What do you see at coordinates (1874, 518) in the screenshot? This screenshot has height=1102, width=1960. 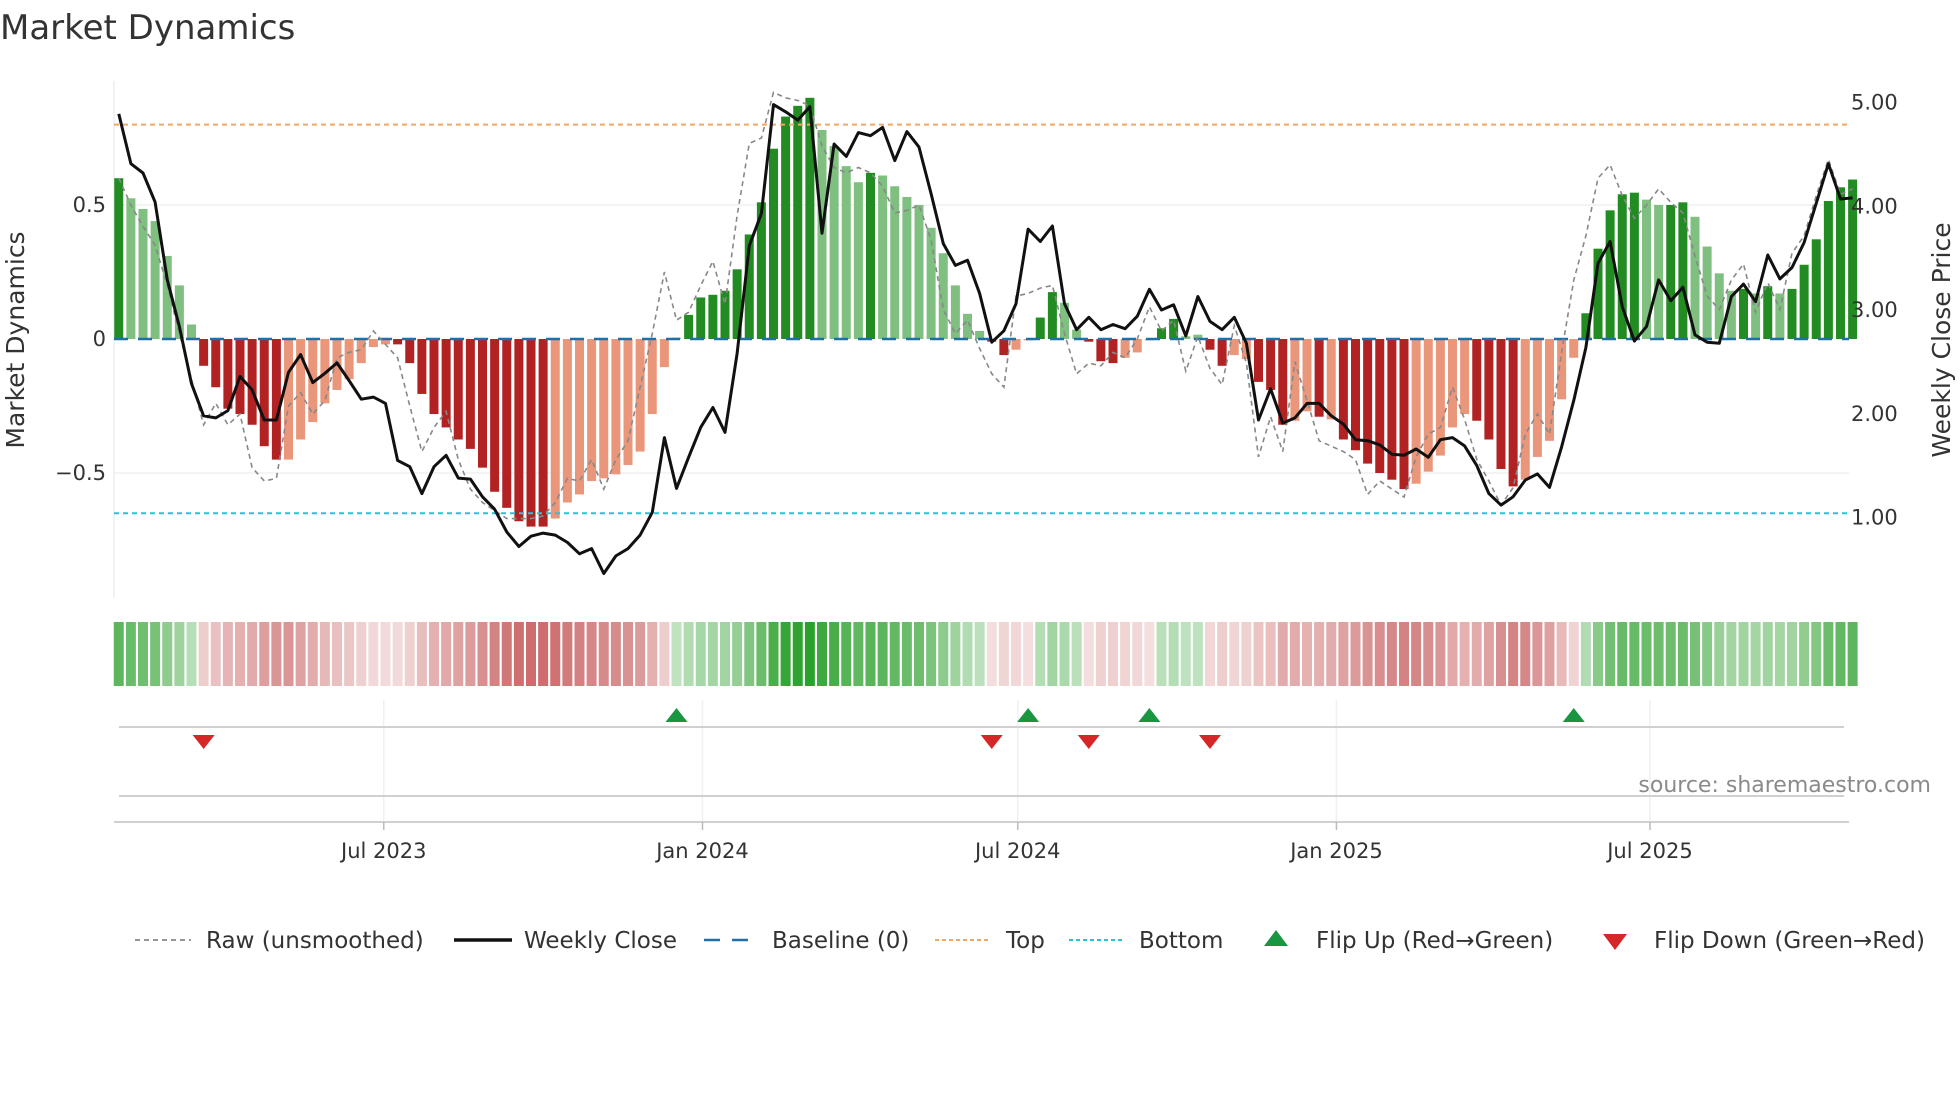 I see `y2-tick-label: 1.00` at bounding box center [1874, 518].